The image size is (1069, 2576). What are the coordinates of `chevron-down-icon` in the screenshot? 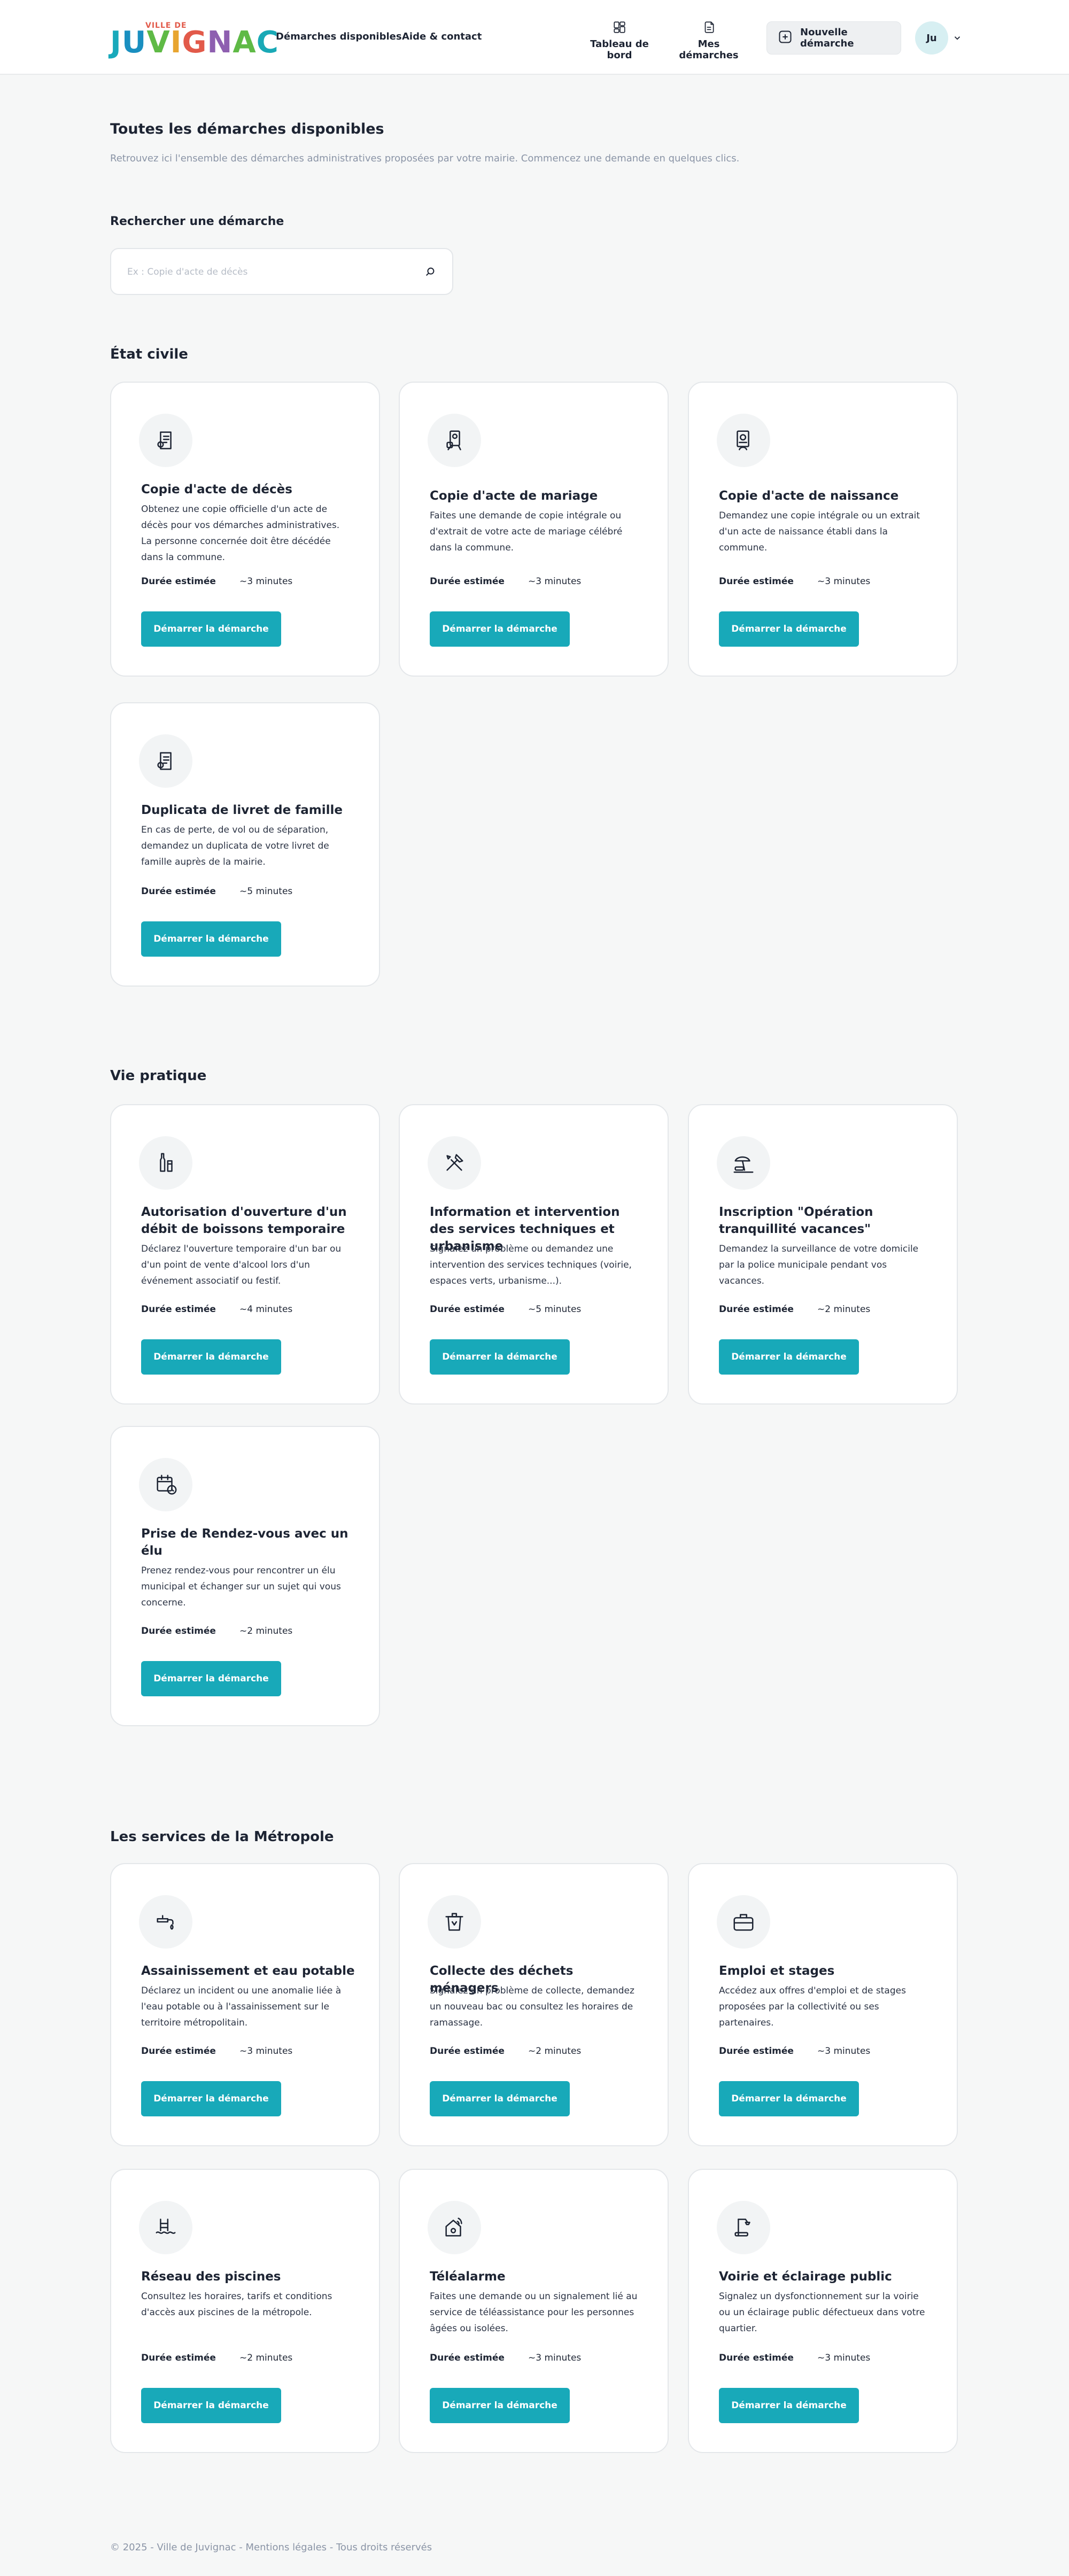 It's located at (957, 39).